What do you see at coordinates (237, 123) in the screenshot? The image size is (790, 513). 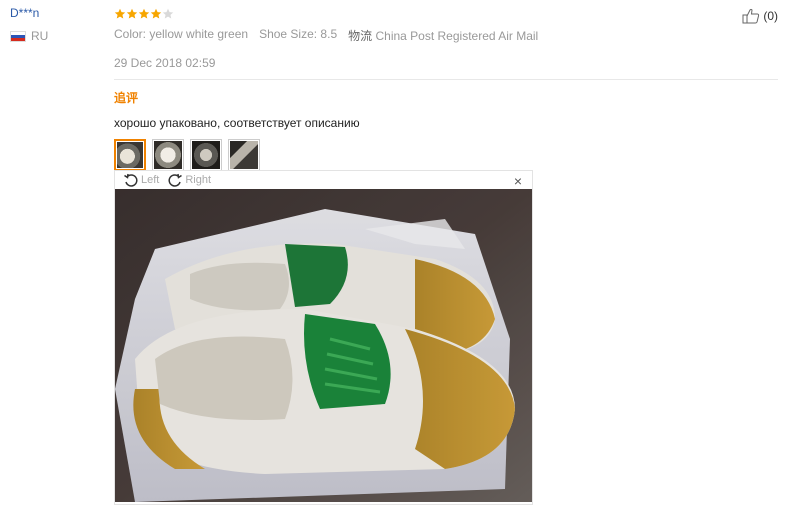 I see `followup-text: хорошо упаковано, соответствует описанию` at bounding box center [237, 123].